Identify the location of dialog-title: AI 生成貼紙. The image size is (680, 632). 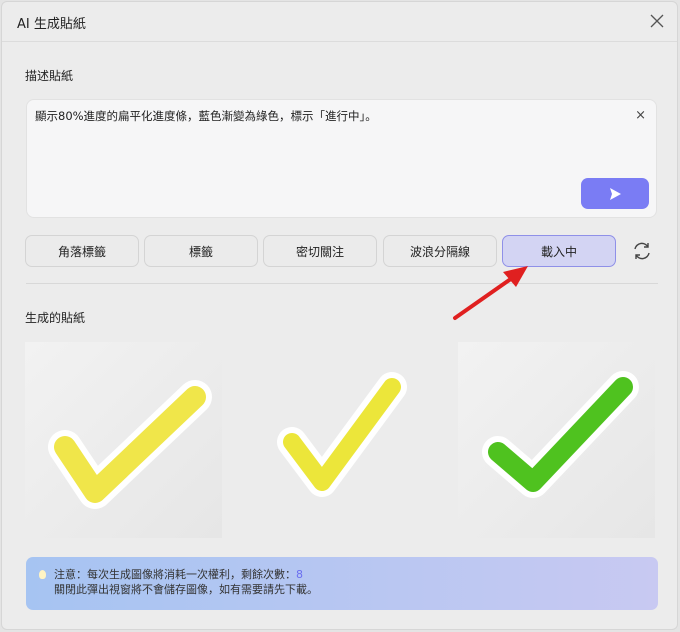
(51, 24).